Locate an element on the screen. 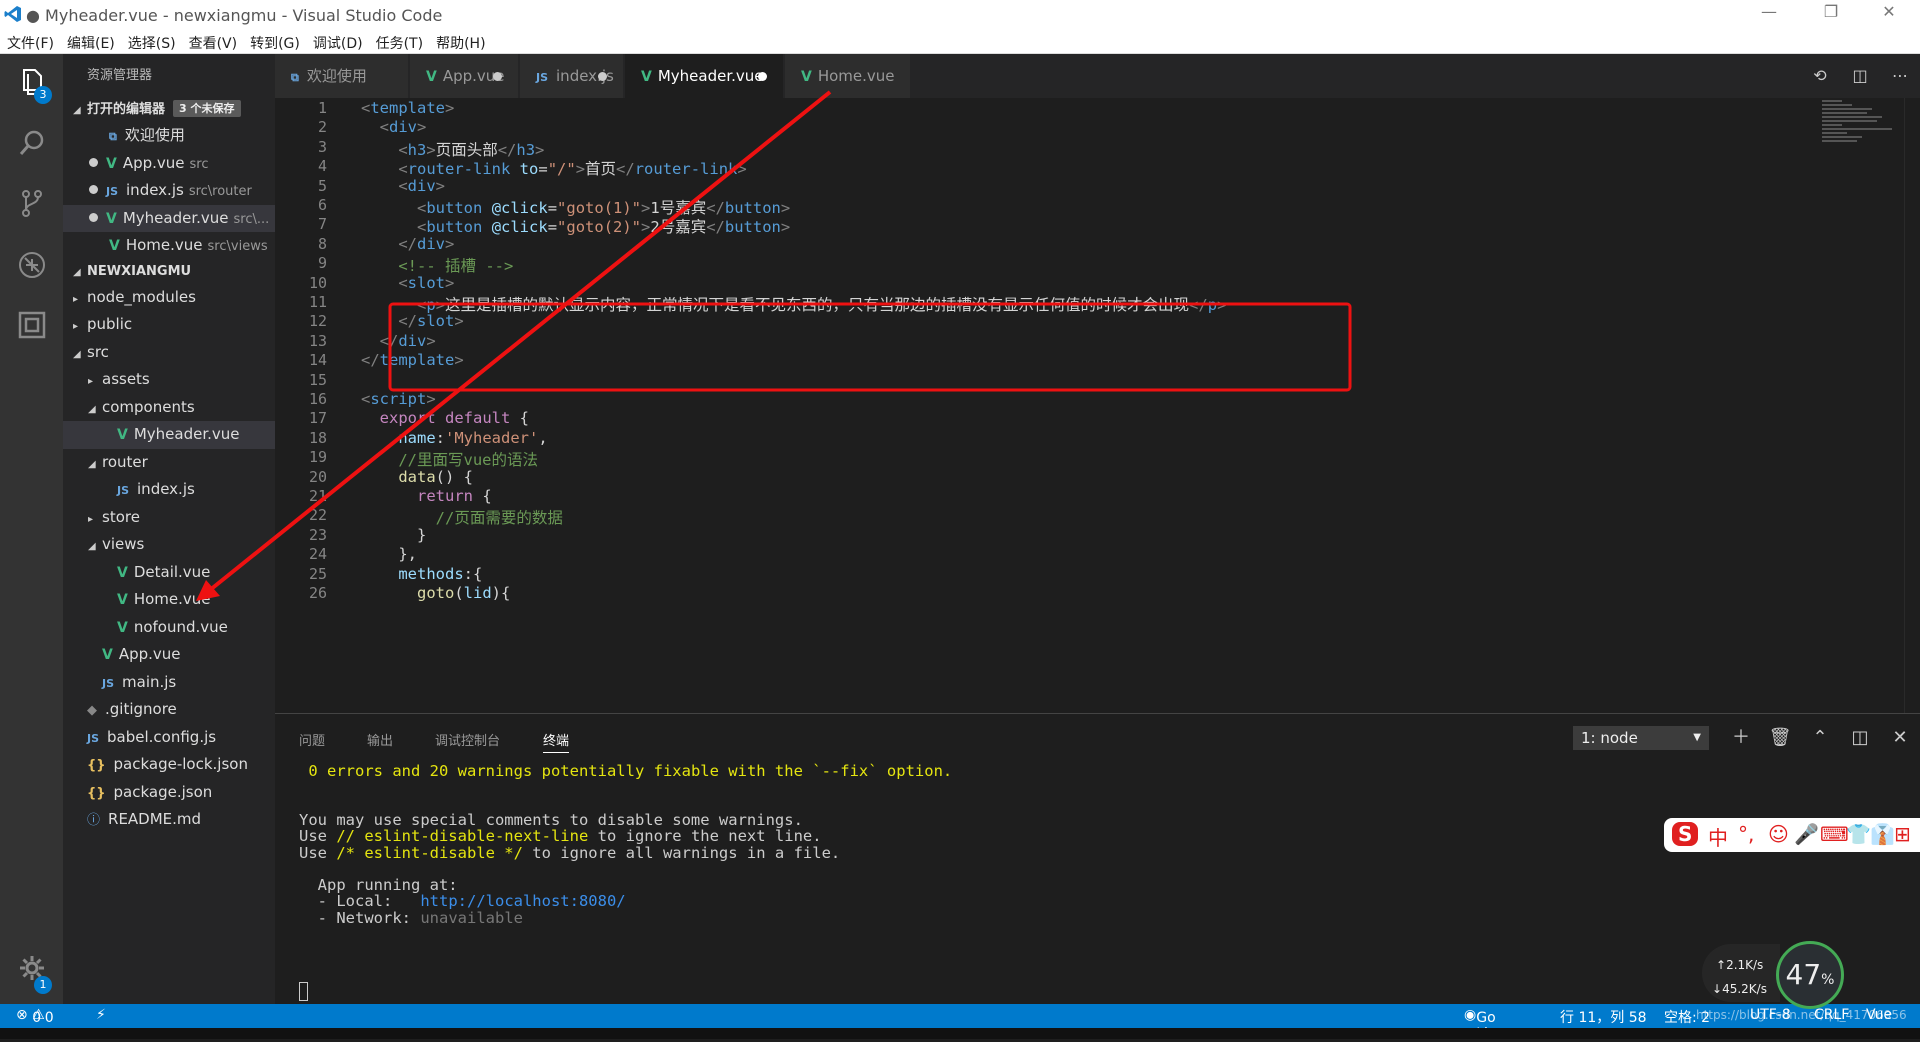 The width and height of the screenshot is (1920, 1042). annotation-highlight-box is located at coordinates (870, 347).